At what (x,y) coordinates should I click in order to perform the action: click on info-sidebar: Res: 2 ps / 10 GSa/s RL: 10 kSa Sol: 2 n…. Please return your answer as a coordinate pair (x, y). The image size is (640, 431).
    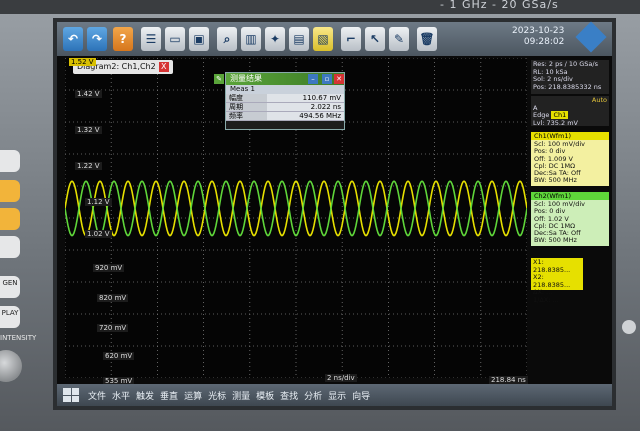
    Looking at the image, I should click on (571, 219).